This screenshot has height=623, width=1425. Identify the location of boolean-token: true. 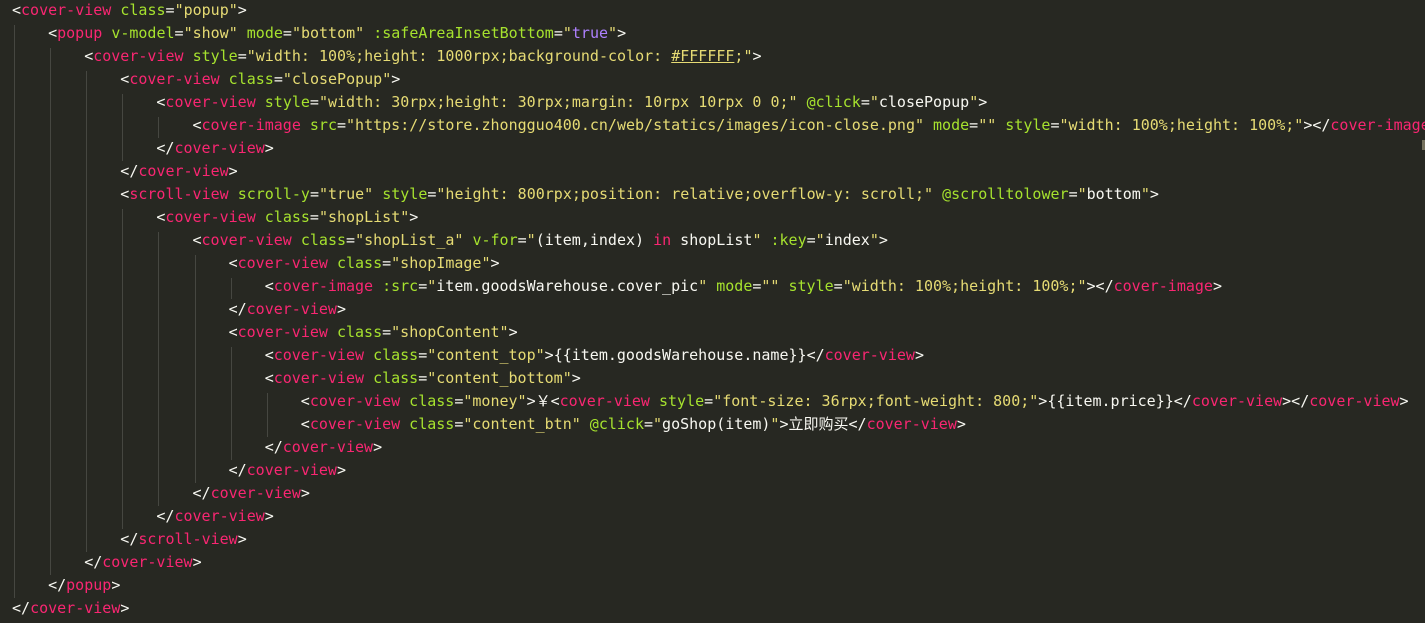
(590, 33).